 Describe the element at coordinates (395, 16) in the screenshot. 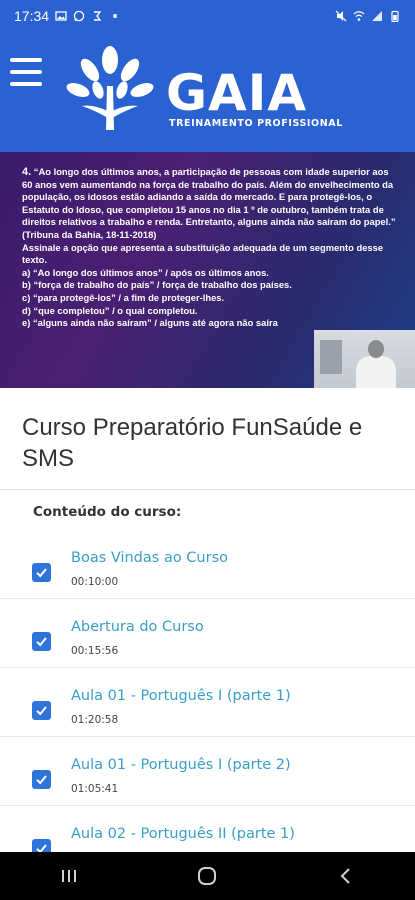

I see `battery-icon` at that location.